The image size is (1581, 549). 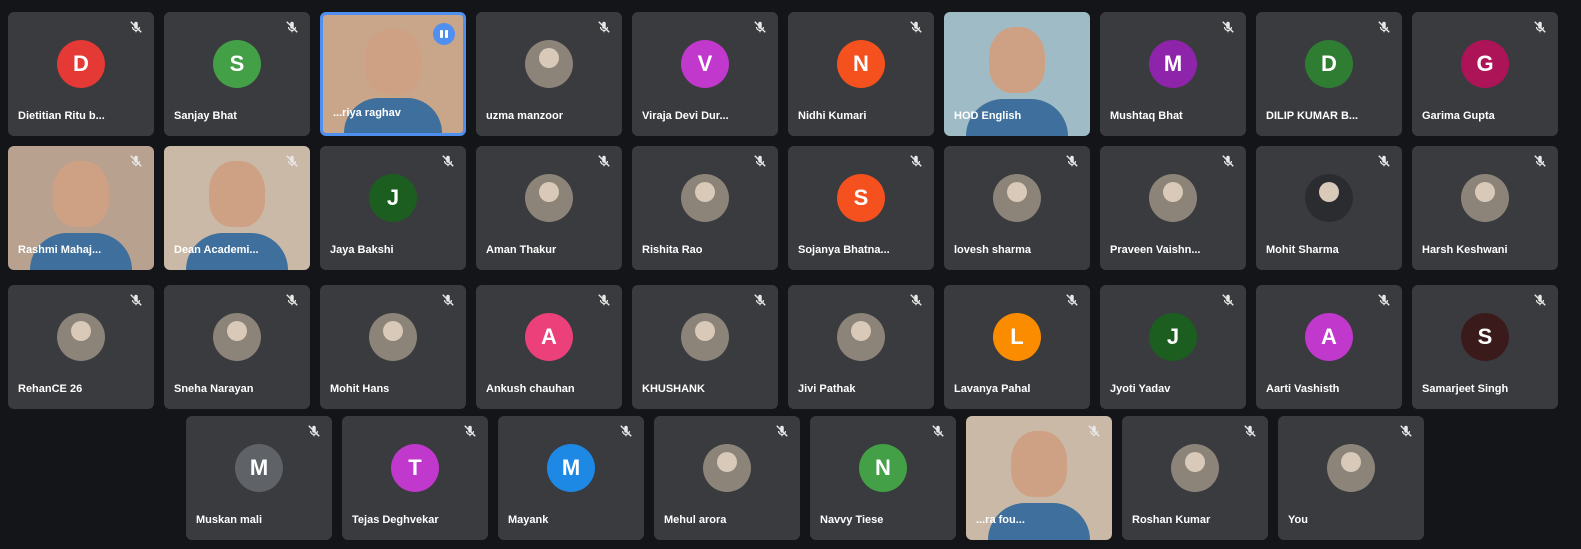 I want to click on participant-tile: A Ankush chauhan, so click(x=549, y=347).